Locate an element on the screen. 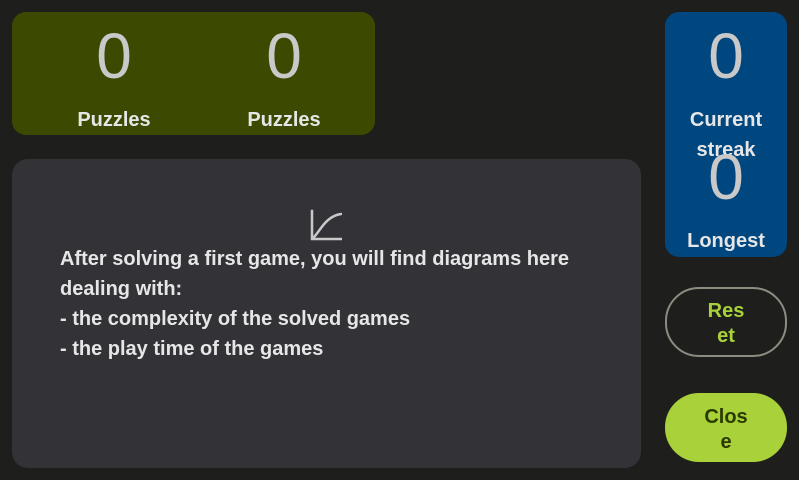 Image resolution: width=799 pixels, height=480 pixels. longest-streak-value: 0 is located at coordinates (726, 177).